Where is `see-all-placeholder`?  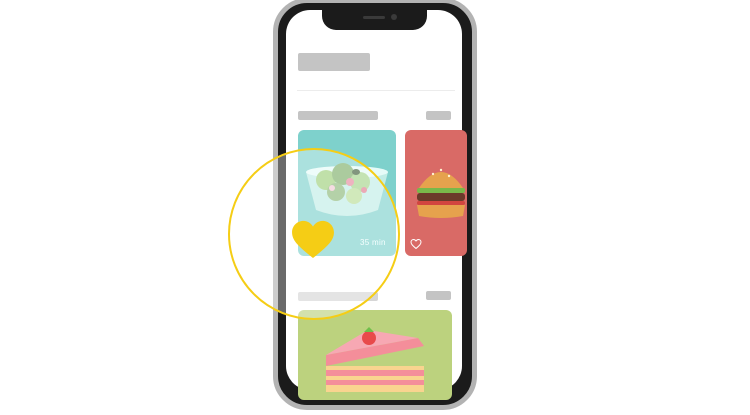 see-all-placeholder is located at coordinates (438, 115).